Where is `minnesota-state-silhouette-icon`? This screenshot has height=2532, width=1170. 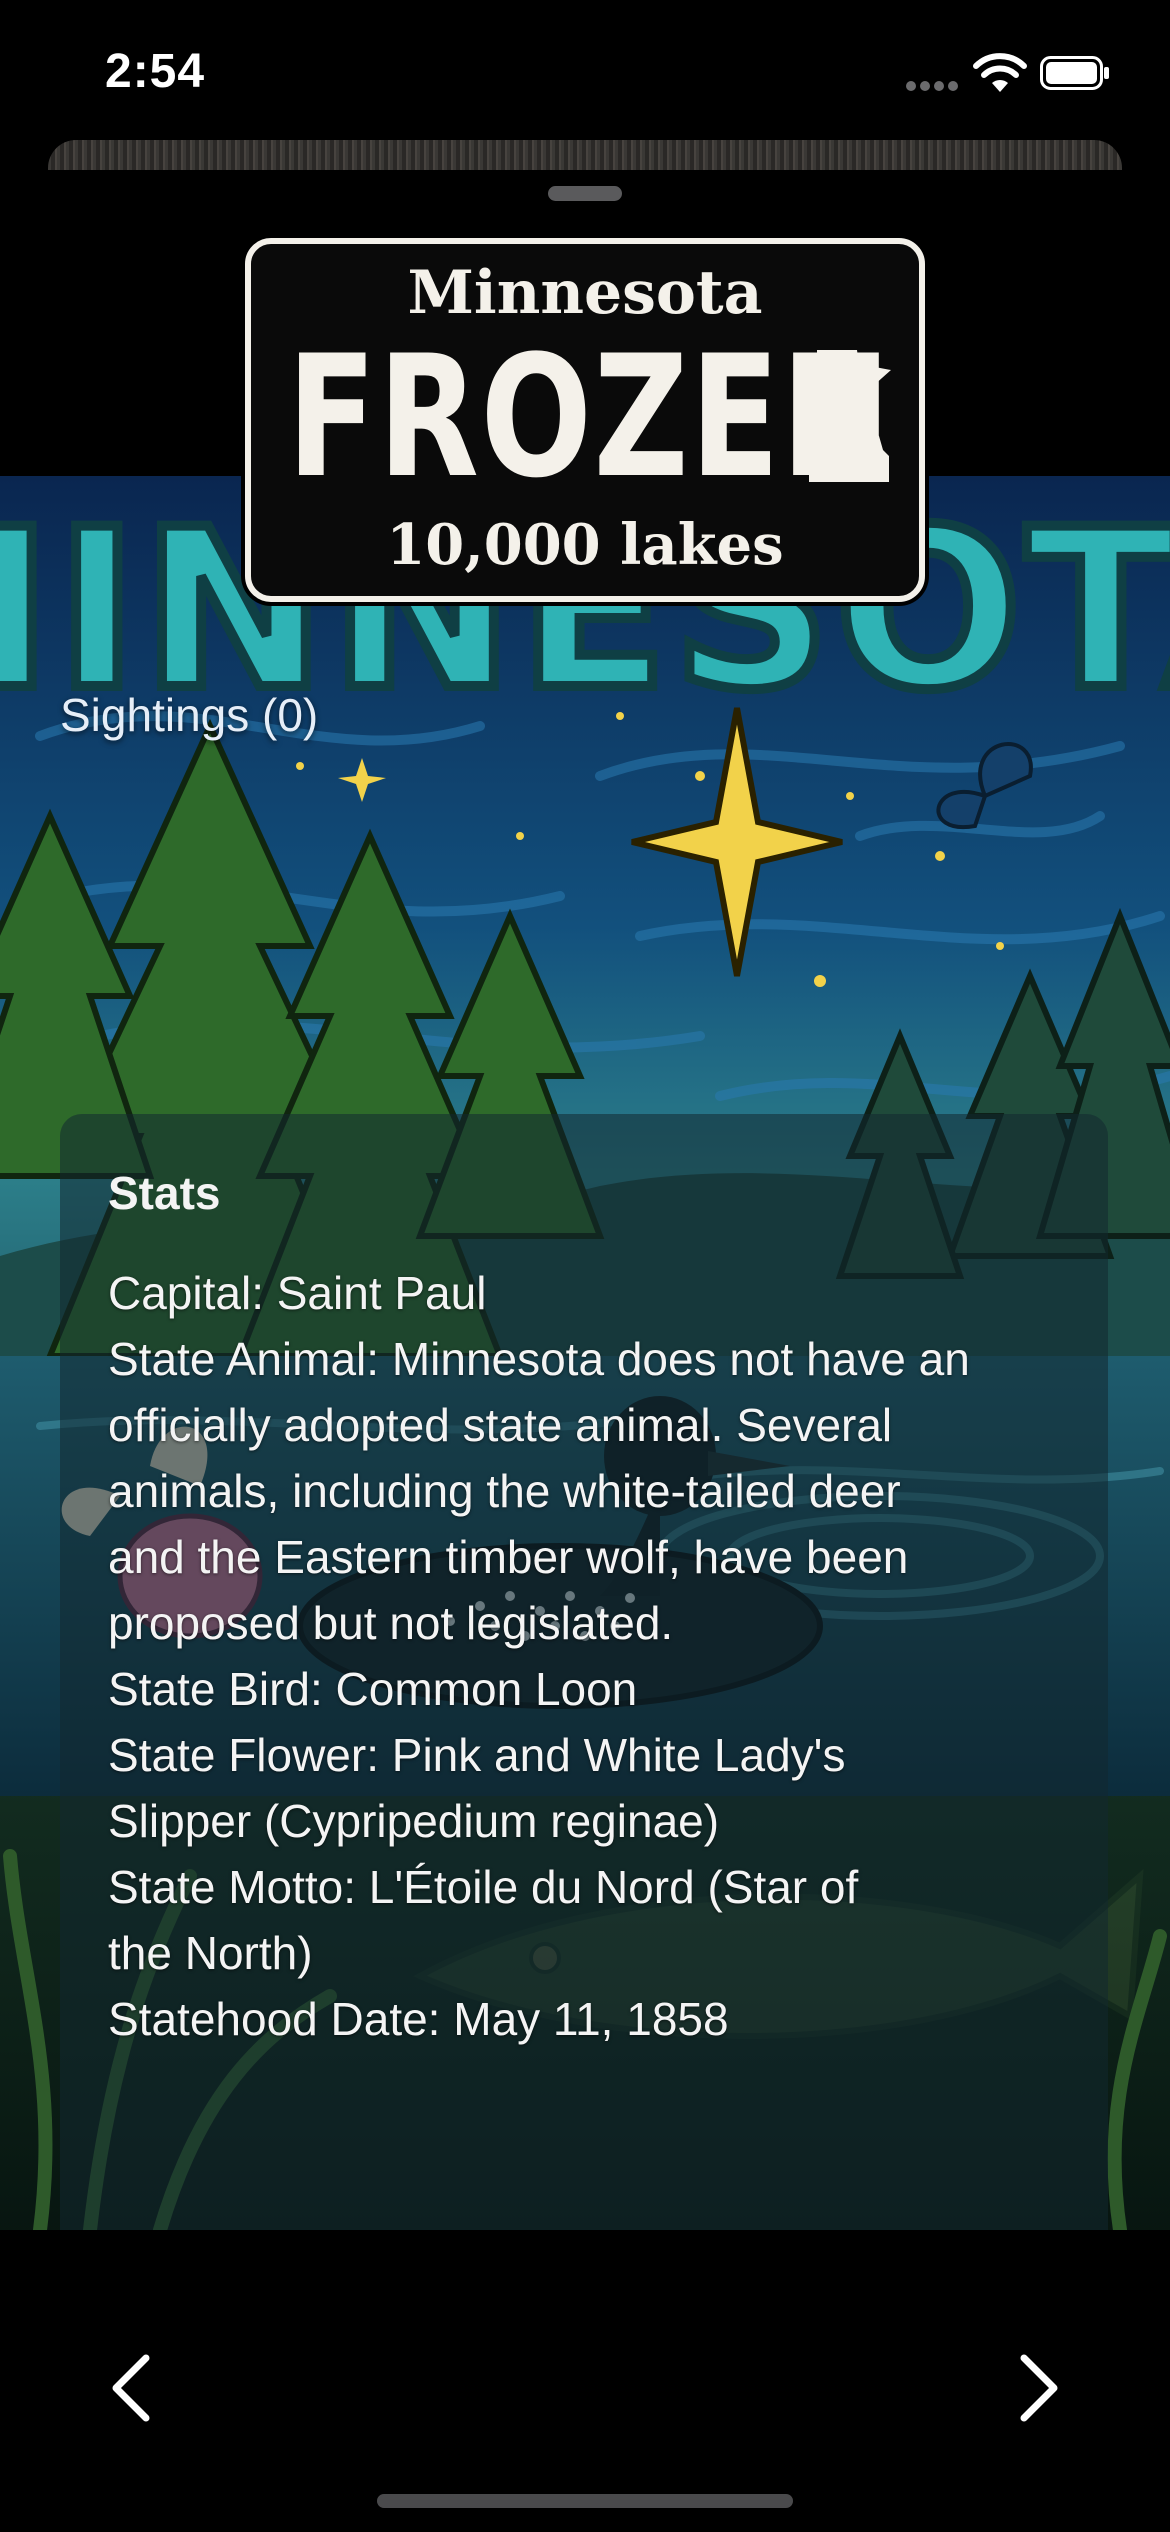 minnesota-state-silhouette-icon is located at coordinates (846, 416).